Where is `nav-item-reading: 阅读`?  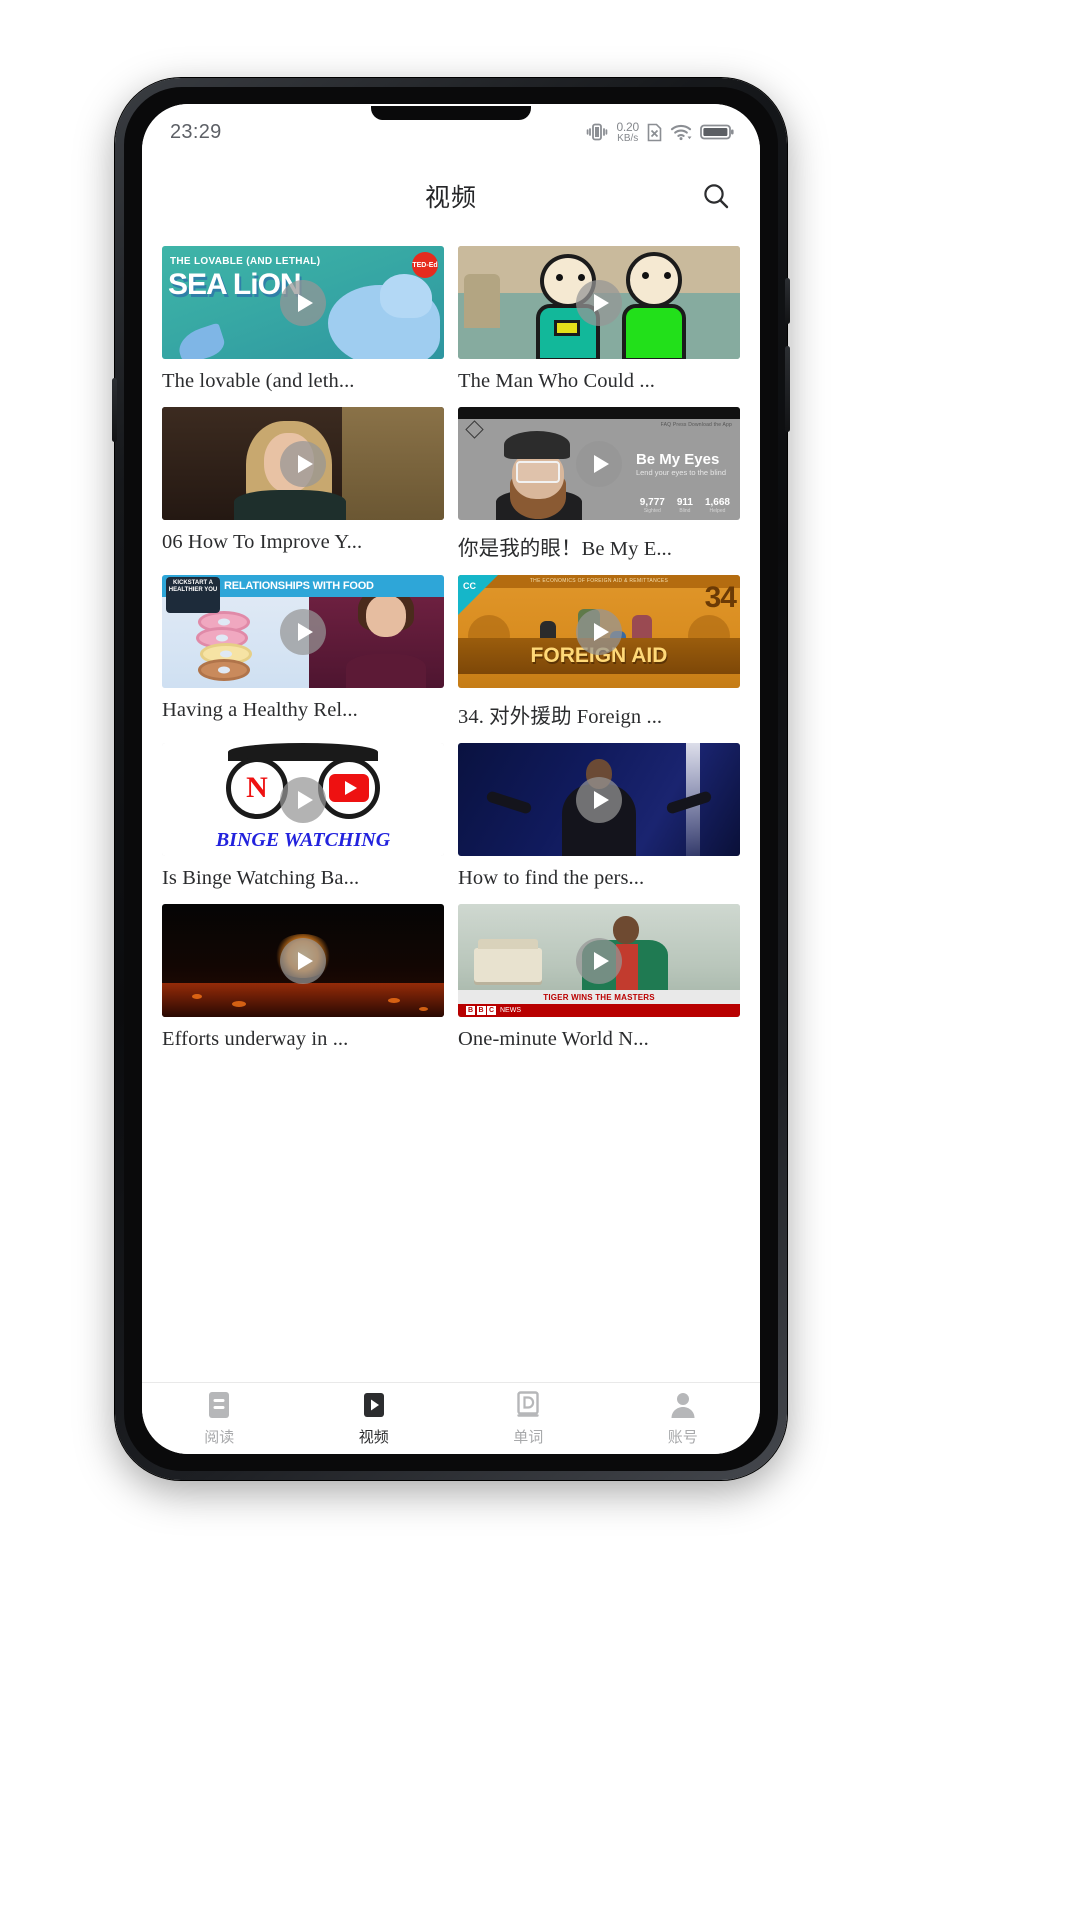
nav-item-reading: 阅读 is located at coordinates (219, 1418).